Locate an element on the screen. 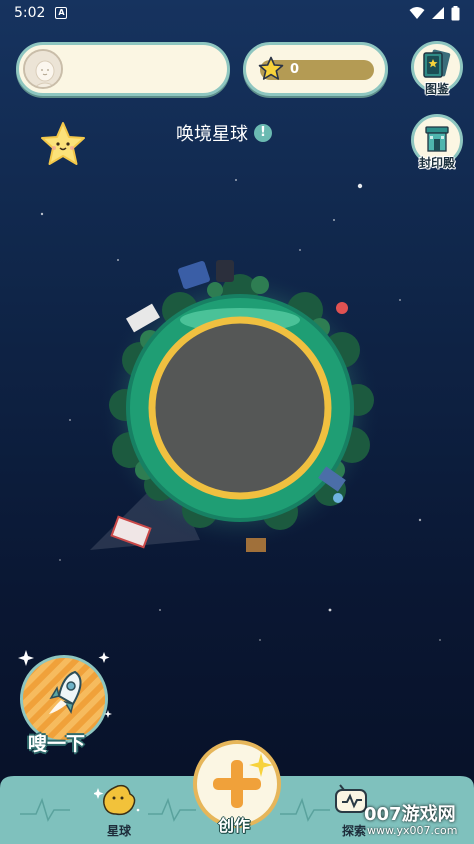 The width and height of the screenshot is (474, 844). watermark-url: www.yx007.com is located at coordinates (412, 830).